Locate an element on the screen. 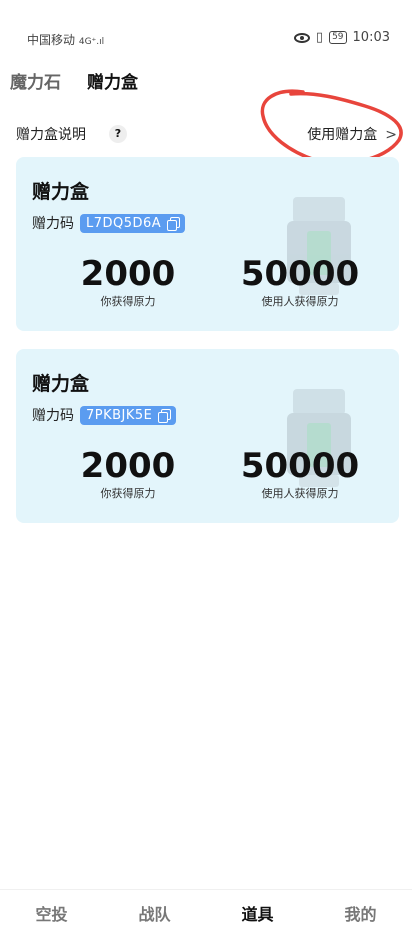 Image resolution: width=412 pixels, height=942 pixels. carrier-label: 中国移动 4G⁺.ıl is located at coordinates (65, 39).